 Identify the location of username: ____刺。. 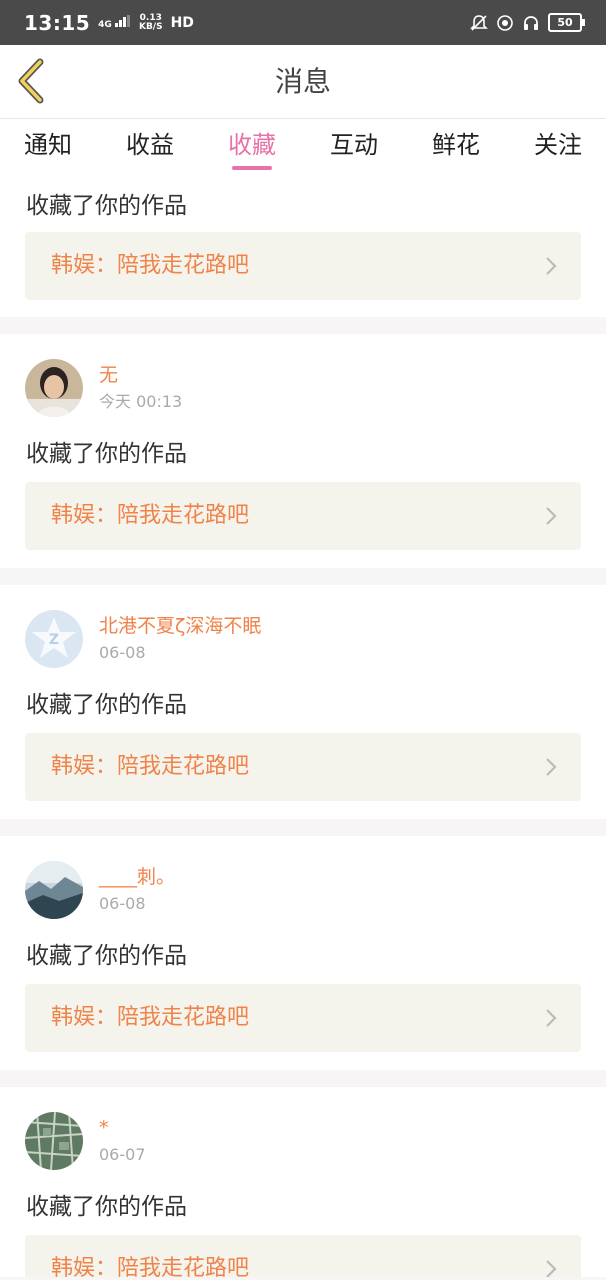
(137, 877).